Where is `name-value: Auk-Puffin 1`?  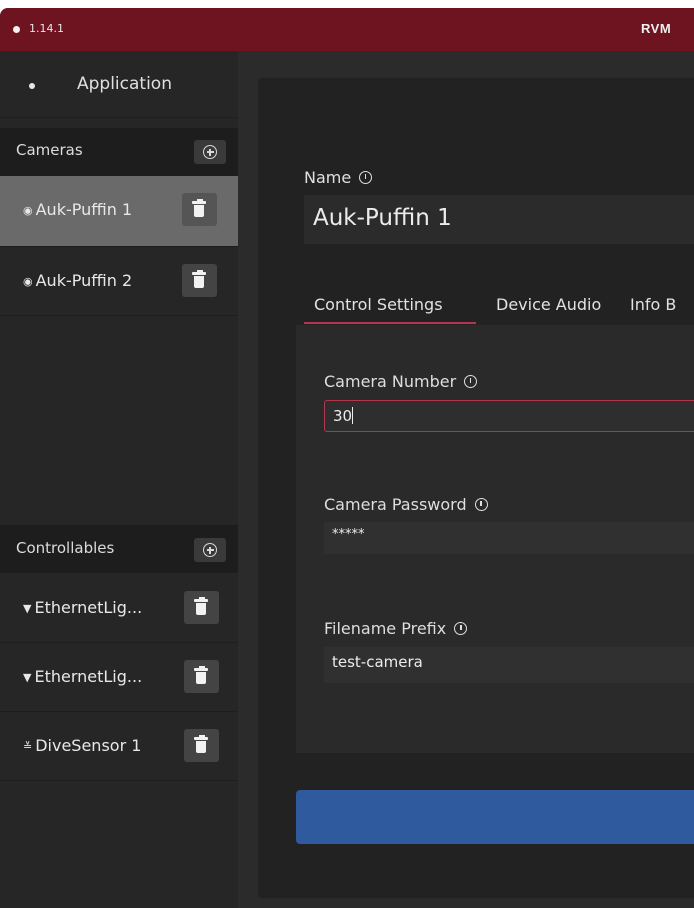 name-value: Auk-Puffin 1 is located at coordinates (382, 218).